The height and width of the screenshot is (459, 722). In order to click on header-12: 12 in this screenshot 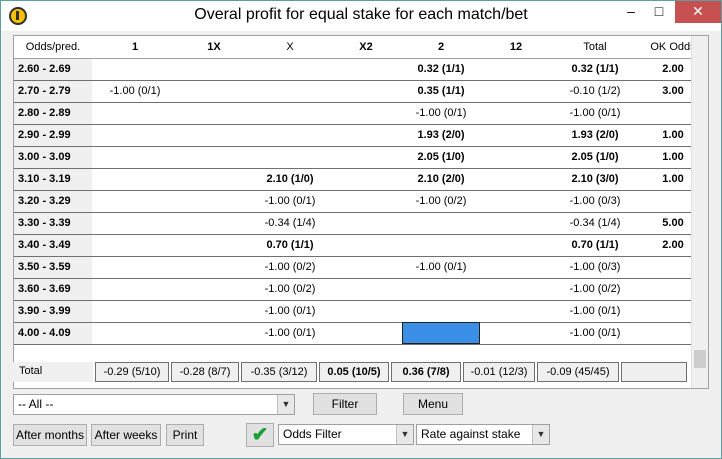, I will do `click(516, 47)`.